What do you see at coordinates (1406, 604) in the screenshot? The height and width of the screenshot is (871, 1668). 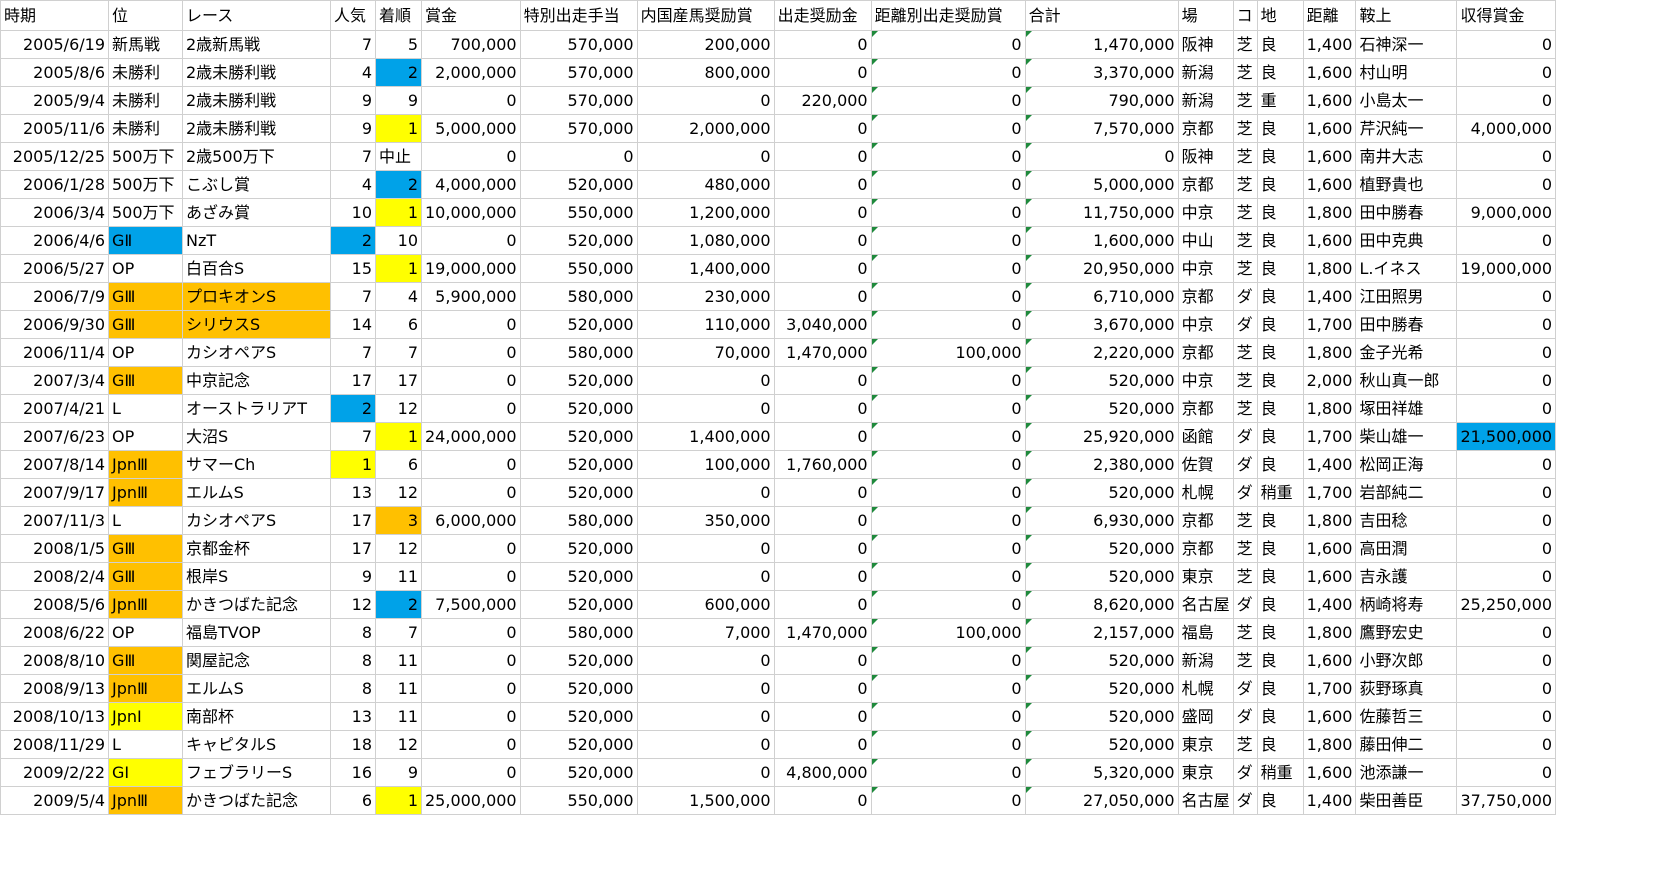 I see `cell-jockey: 柄崎将寿` at bounding box center [1406, 604].